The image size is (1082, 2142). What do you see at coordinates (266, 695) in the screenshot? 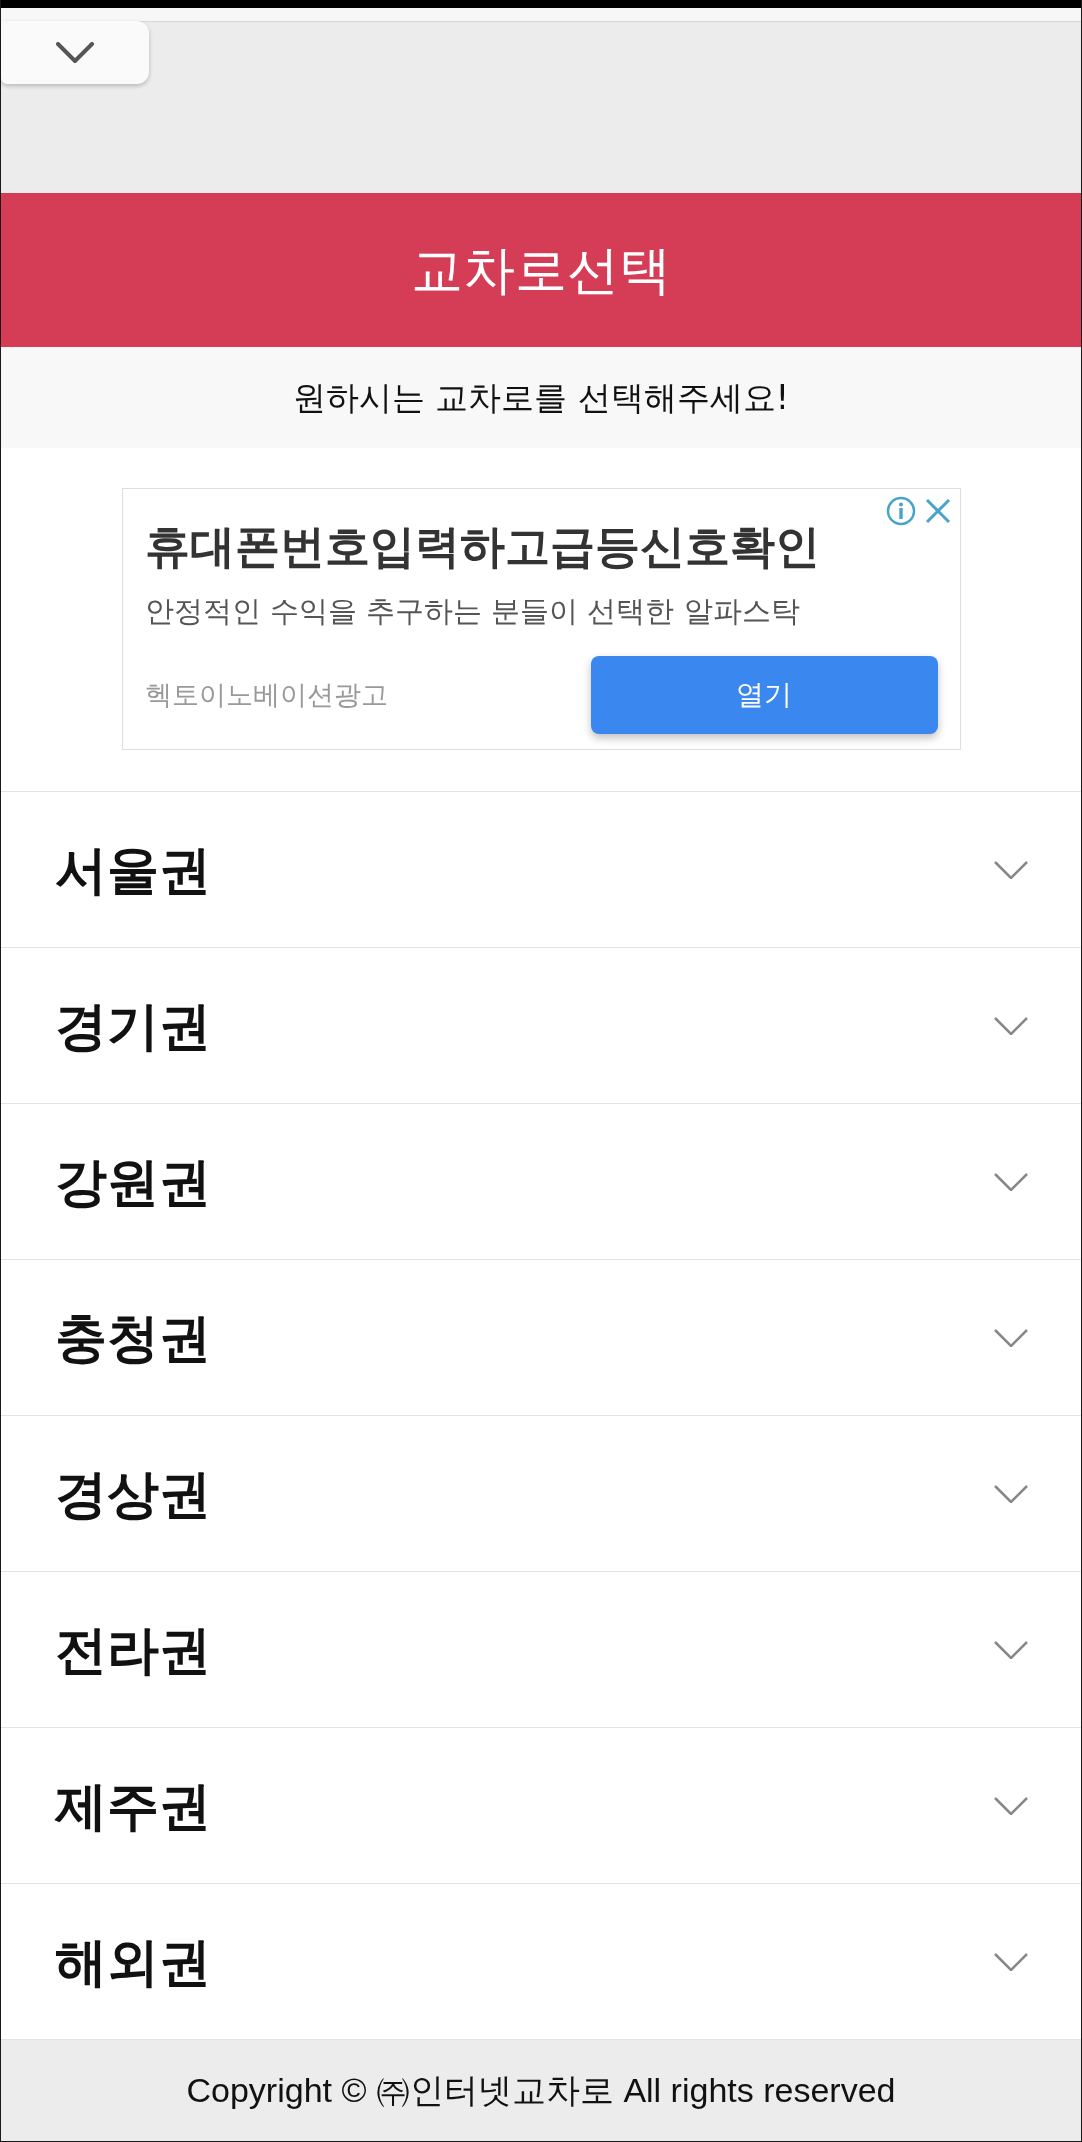
I see `ad-sponsor-text: 헥토이노베이션광고` at bounding box center [266, 695].